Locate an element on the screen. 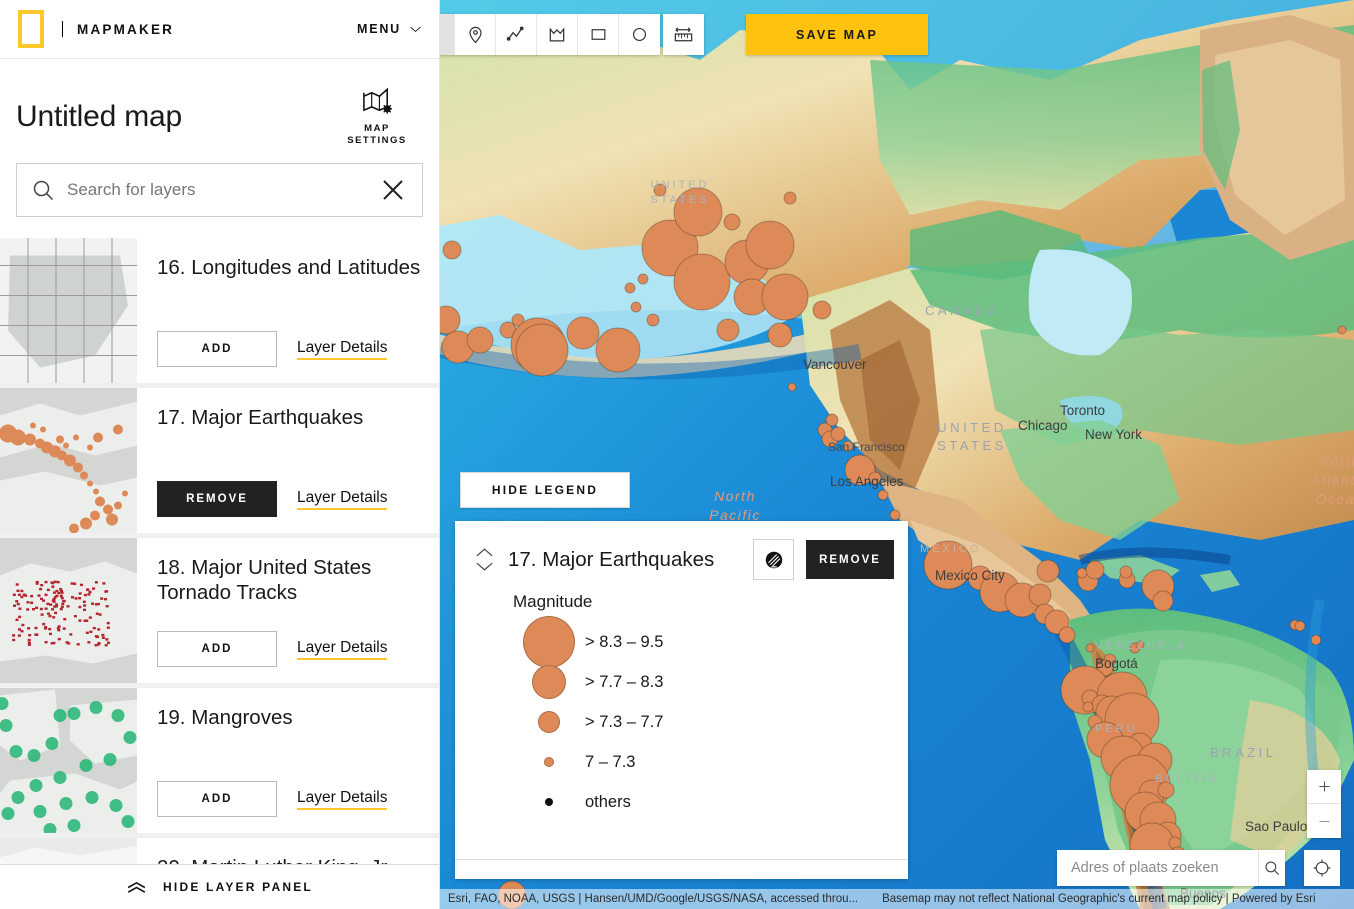 This screenshot has height=909, width=1354. legend-item: 7 – 7.3 is located at coordinates (710, 762).